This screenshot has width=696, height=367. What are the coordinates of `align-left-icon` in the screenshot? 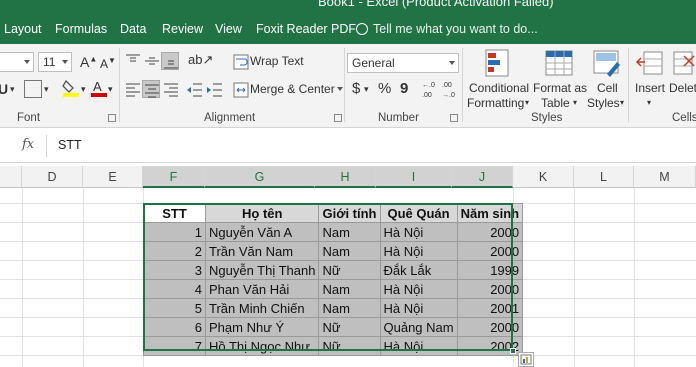 It's located at (133, 89).